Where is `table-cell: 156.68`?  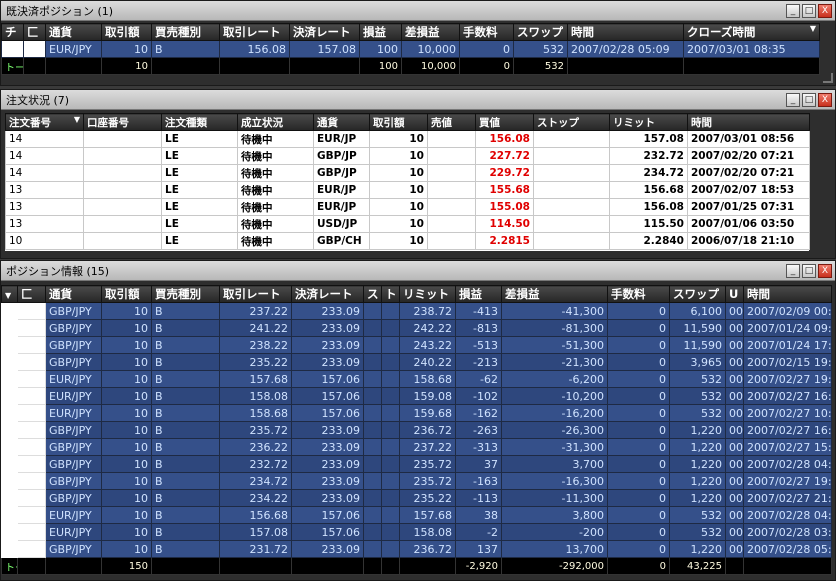
table-cell: 156.68 is located at coordinates (255, 515).